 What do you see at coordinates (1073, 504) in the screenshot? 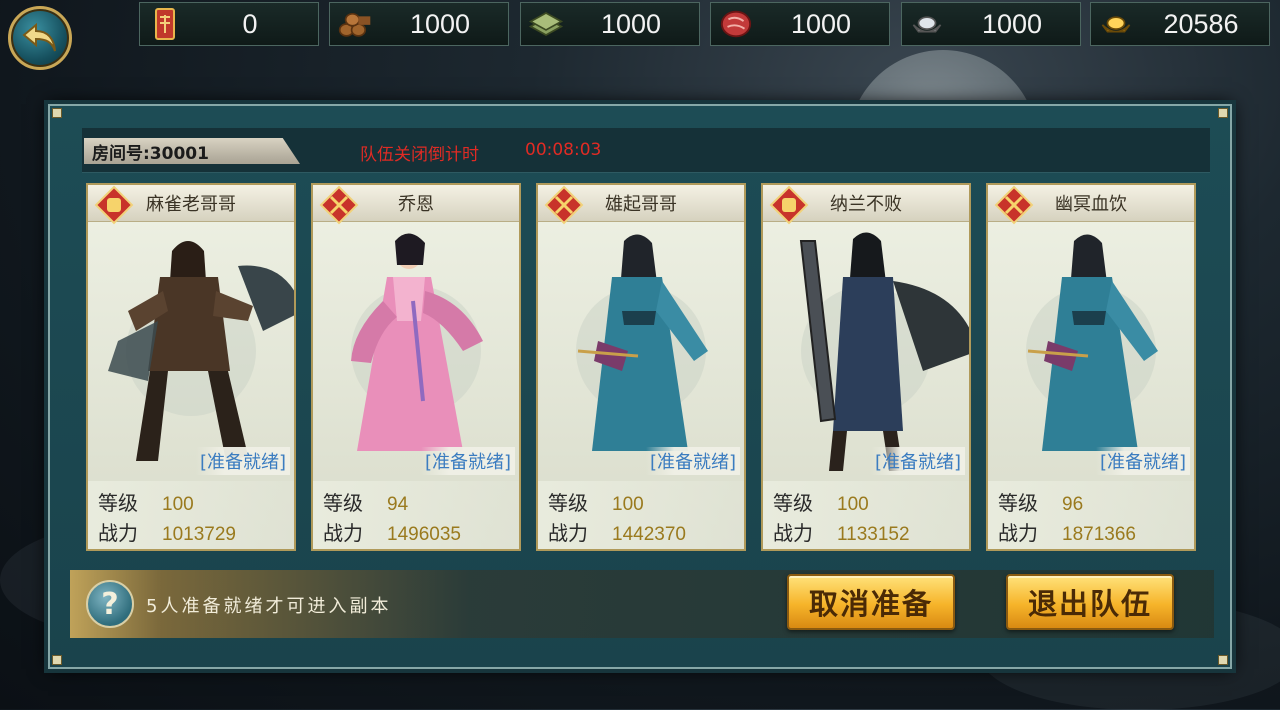
I see `level-value: 96` at bounding box center [1073, 504].